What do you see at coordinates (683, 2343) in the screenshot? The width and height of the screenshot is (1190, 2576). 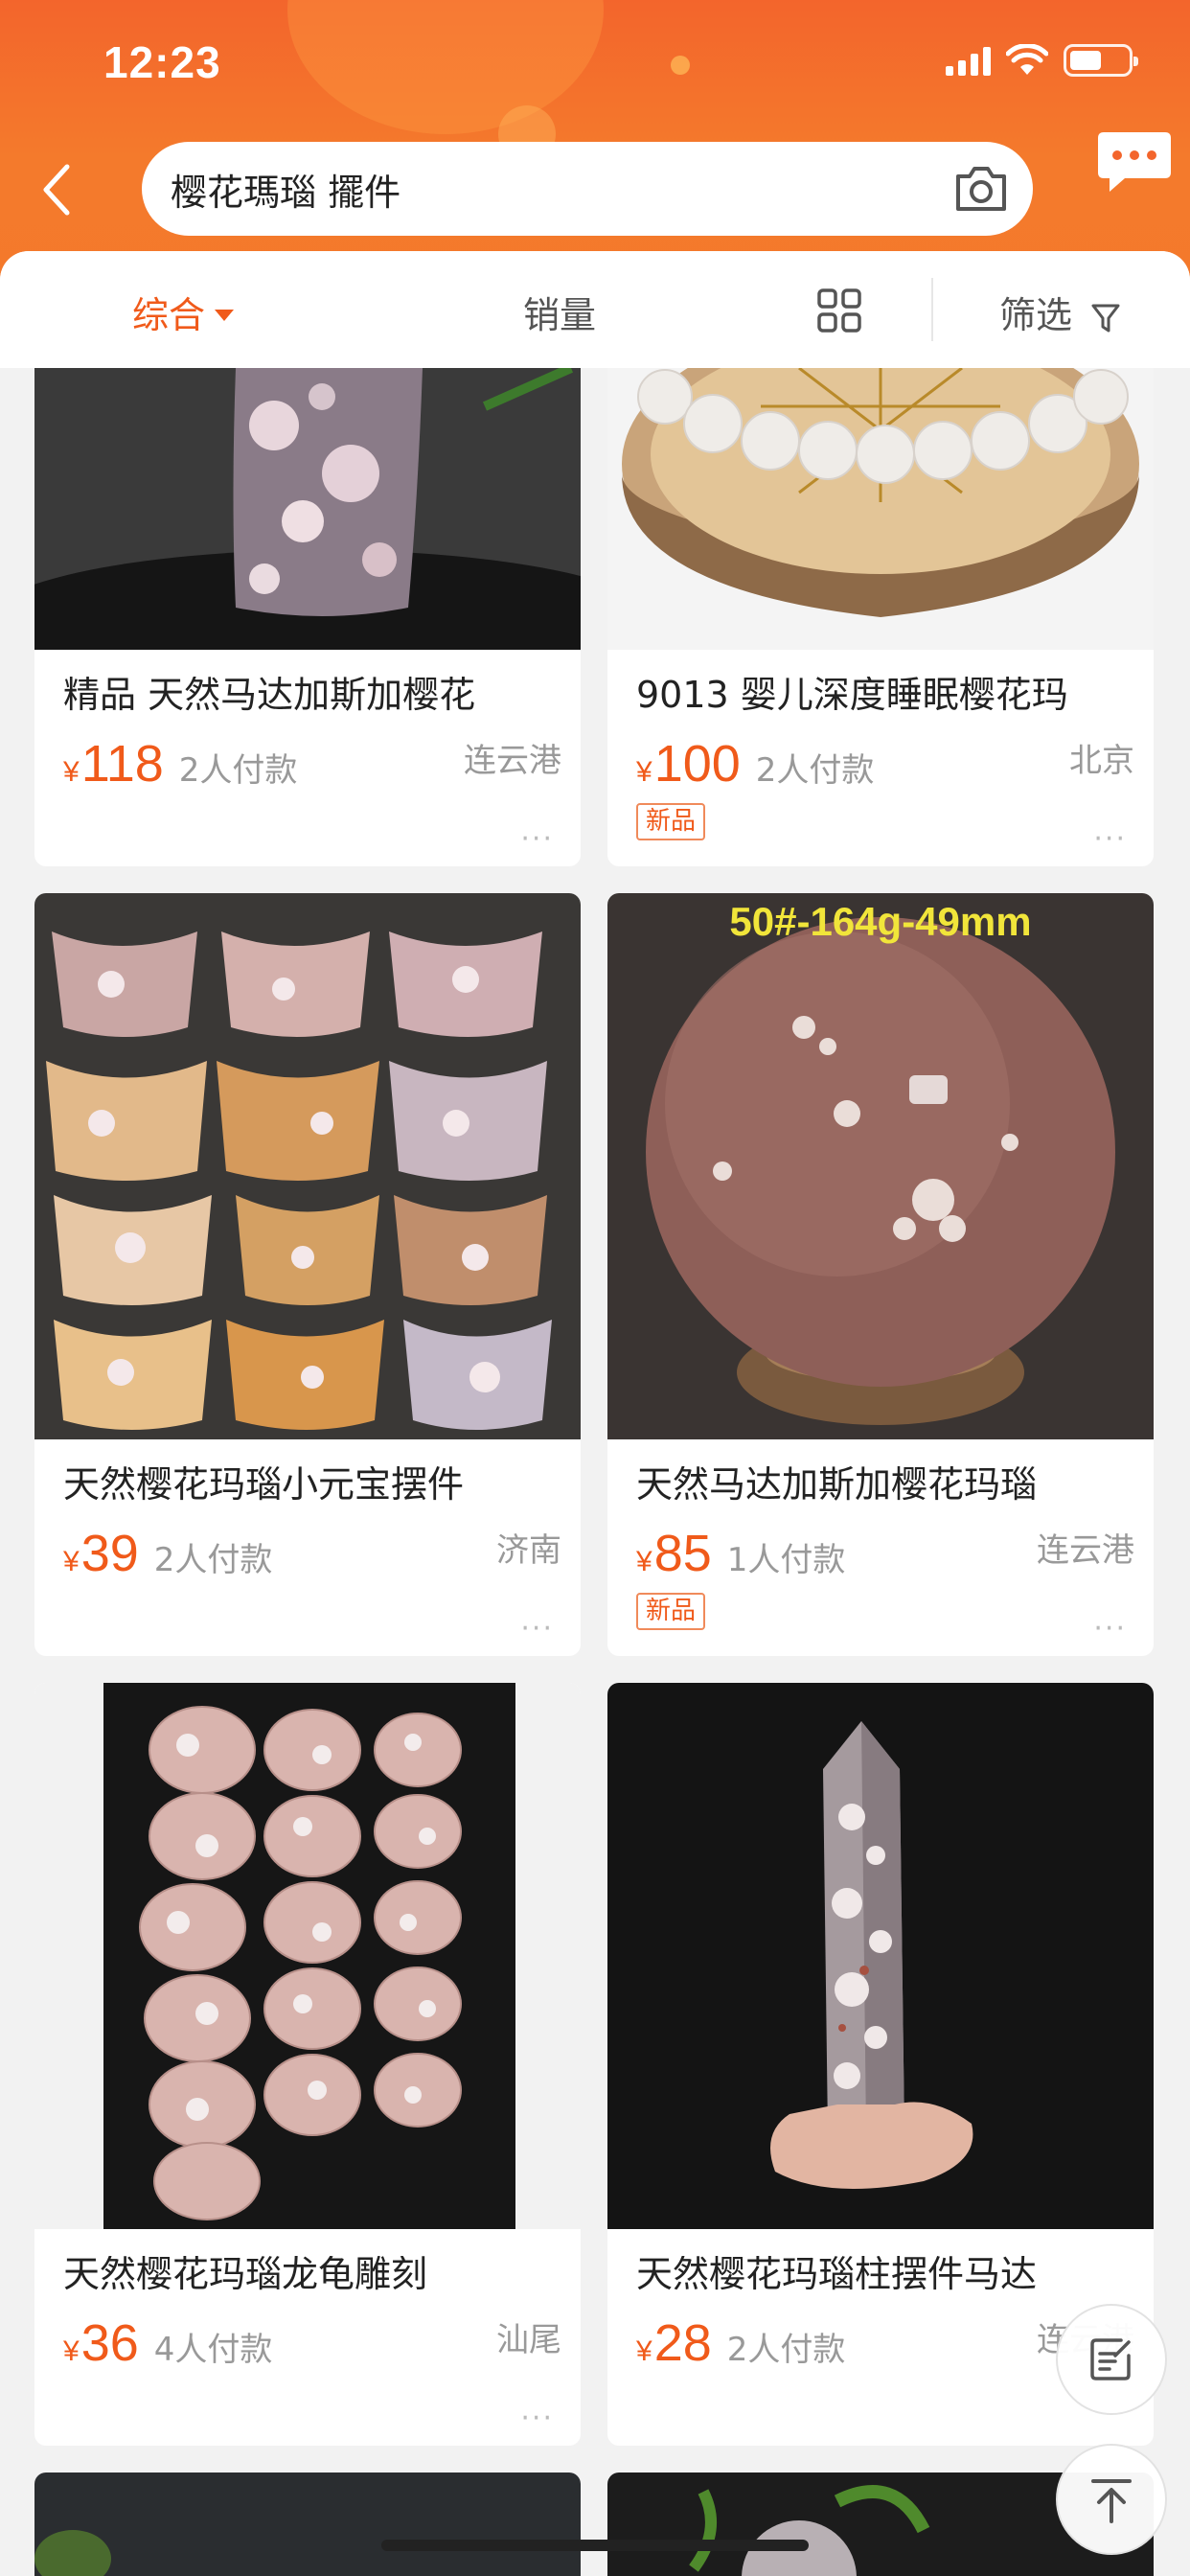 I see `product-price: 28` at bounding box center [683, 2343].